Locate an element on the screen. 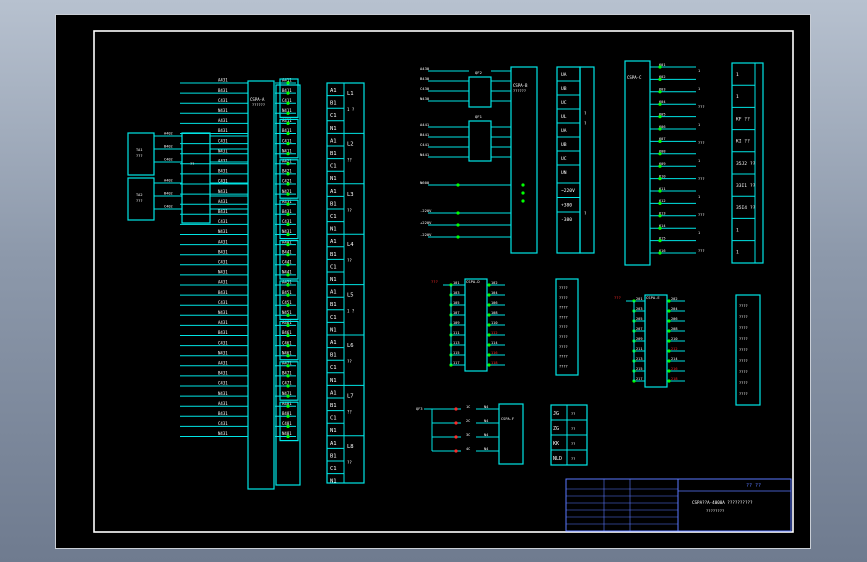 The image size is (867, 562). di-terminal: 101 is located at coordinates (456, 283).